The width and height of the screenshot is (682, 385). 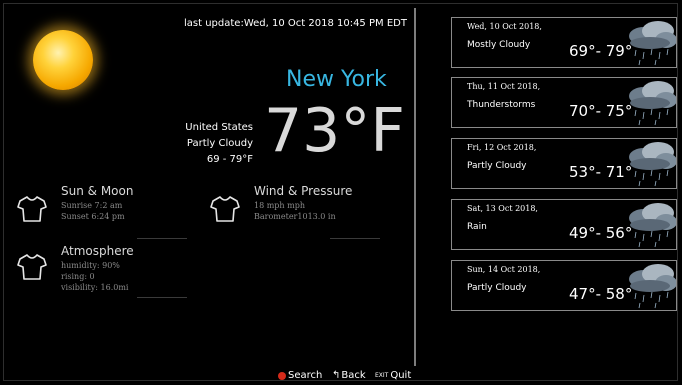 I want to click on wind-pressure-title: Wind & Pressure, so click(x=303, y=191).